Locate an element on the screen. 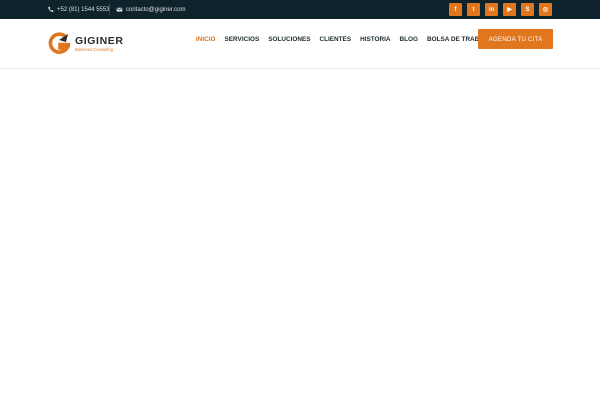  nav-item-historia: HISTORIA is located at coordinates (375, 39).